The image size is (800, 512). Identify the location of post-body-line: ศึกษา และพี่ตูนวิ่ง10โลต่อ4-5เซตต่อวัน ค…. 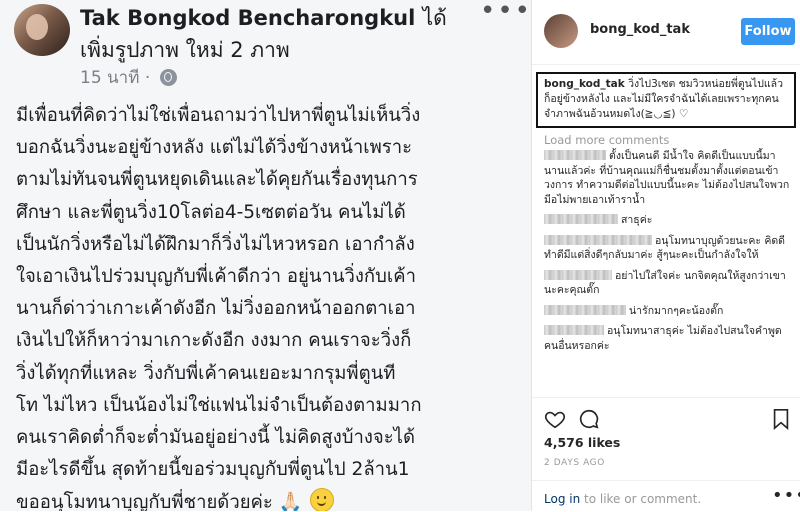
(211, 212).